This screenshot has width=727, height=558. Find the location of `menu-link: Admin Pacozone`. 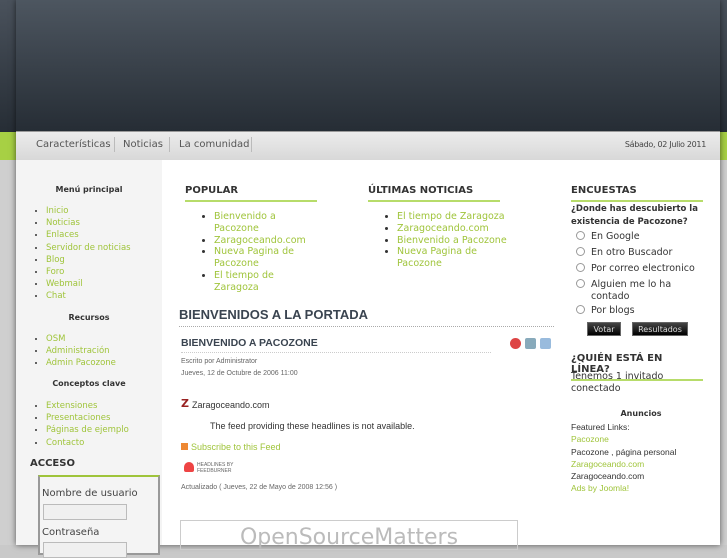

menu-link: Admin Pacozone is located at coordinates (81, 363).